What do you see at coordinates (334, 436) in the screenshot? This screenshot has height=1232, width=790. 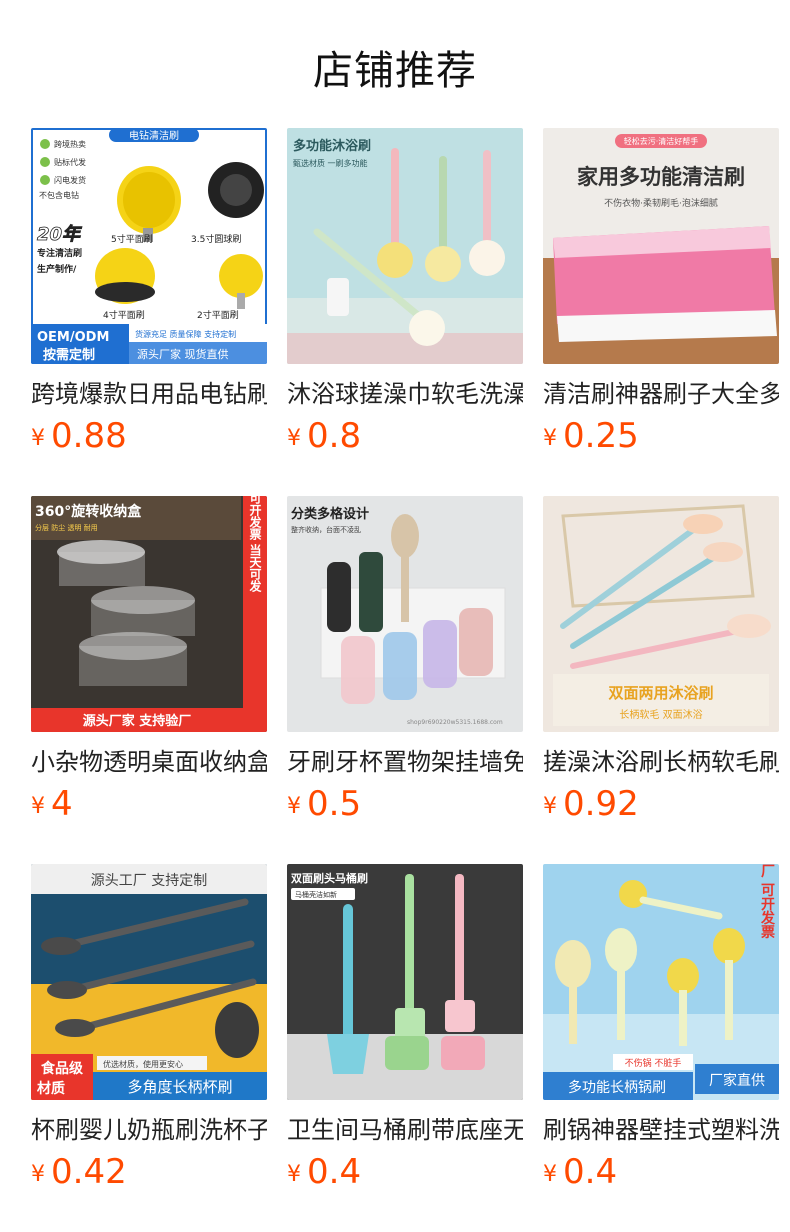 I see `price-value: 0.8` at bounding box center [334, 436].